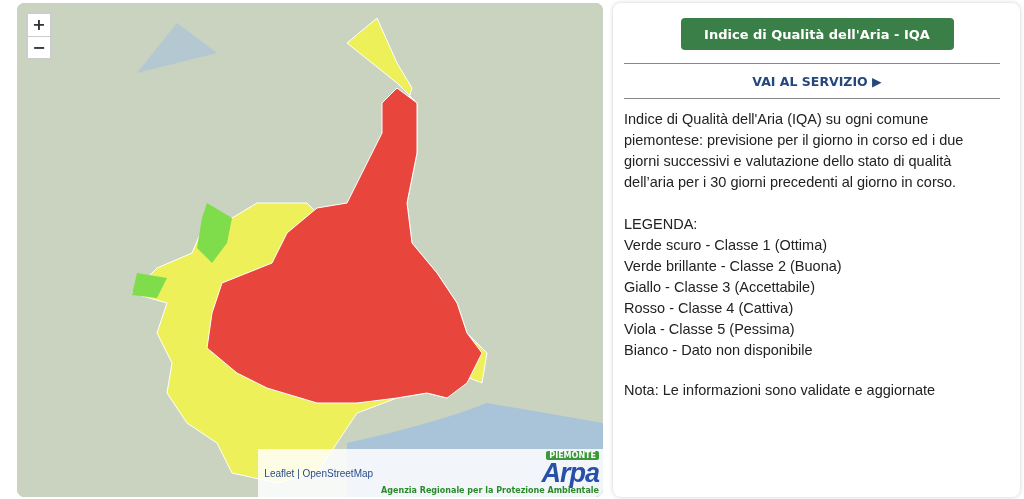  I want to click on legend-item: Rosso - Classe 4 (Cattiva), so click(709, 308).